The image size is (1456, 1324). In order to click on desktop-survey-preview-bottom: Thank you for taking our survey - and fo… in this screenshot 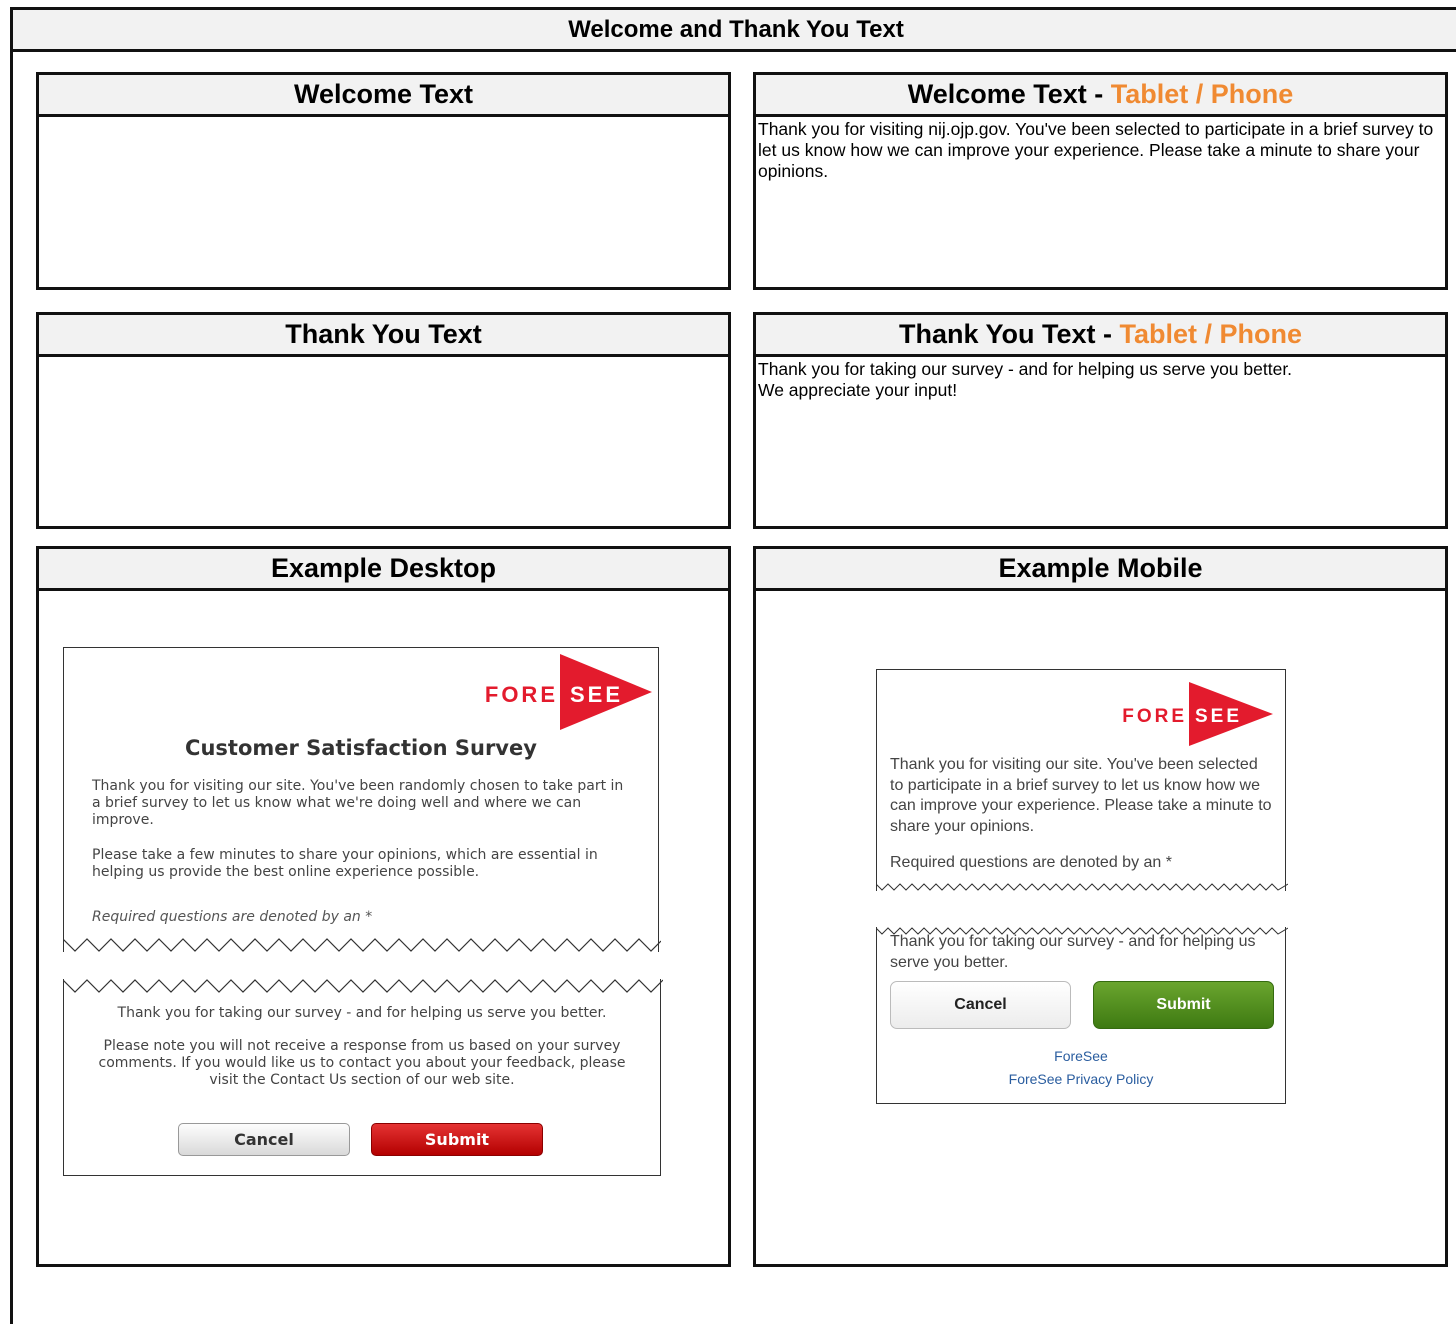, I will do `click(363, 1077)`.